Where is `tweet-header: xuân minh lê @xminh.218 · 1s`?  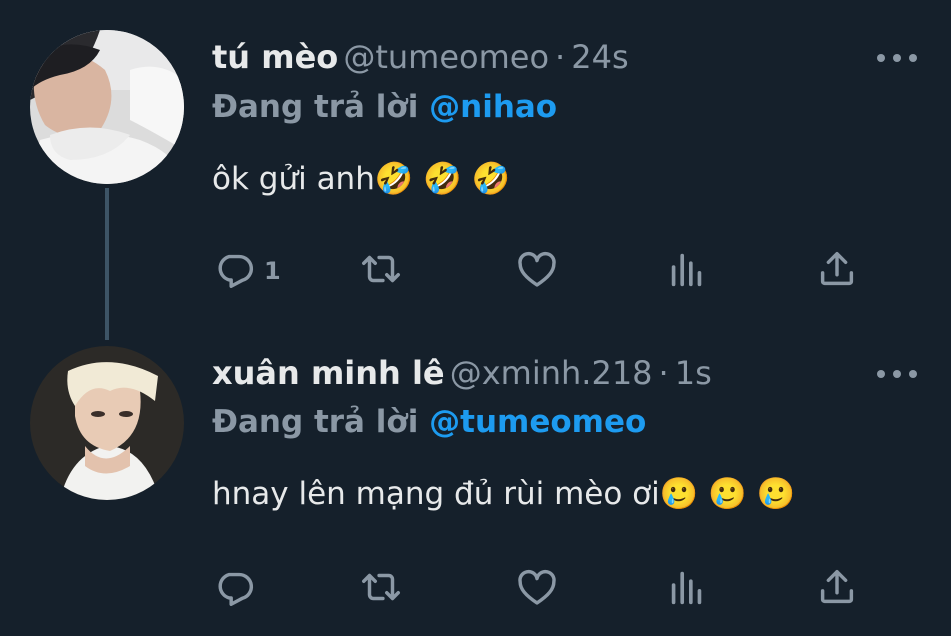 tweet-header: xuân minh lê @xminh.218 · 1s is located at coordinates (462, 376).